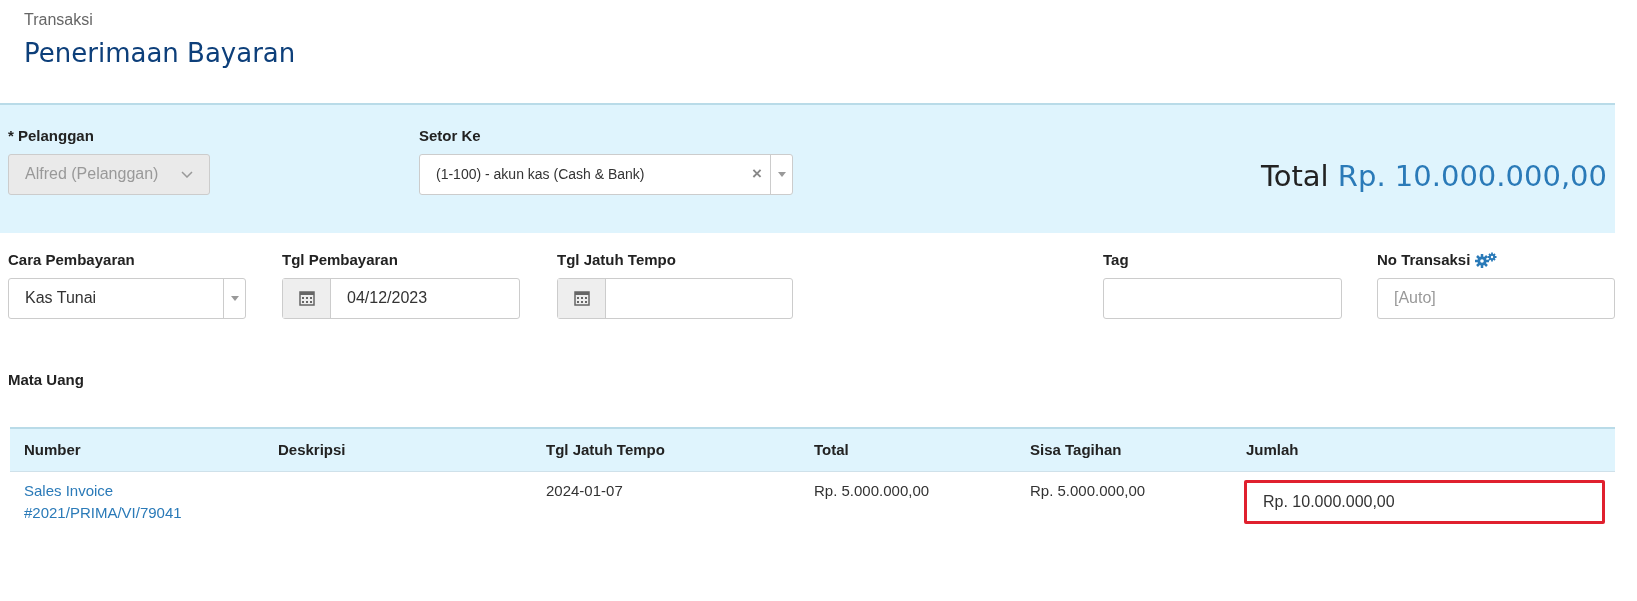 The image size is (1637, 601). What do you see at coordinates (675, 298) in the screenshot?
I see `date-field` at bounding box center [675, 298].